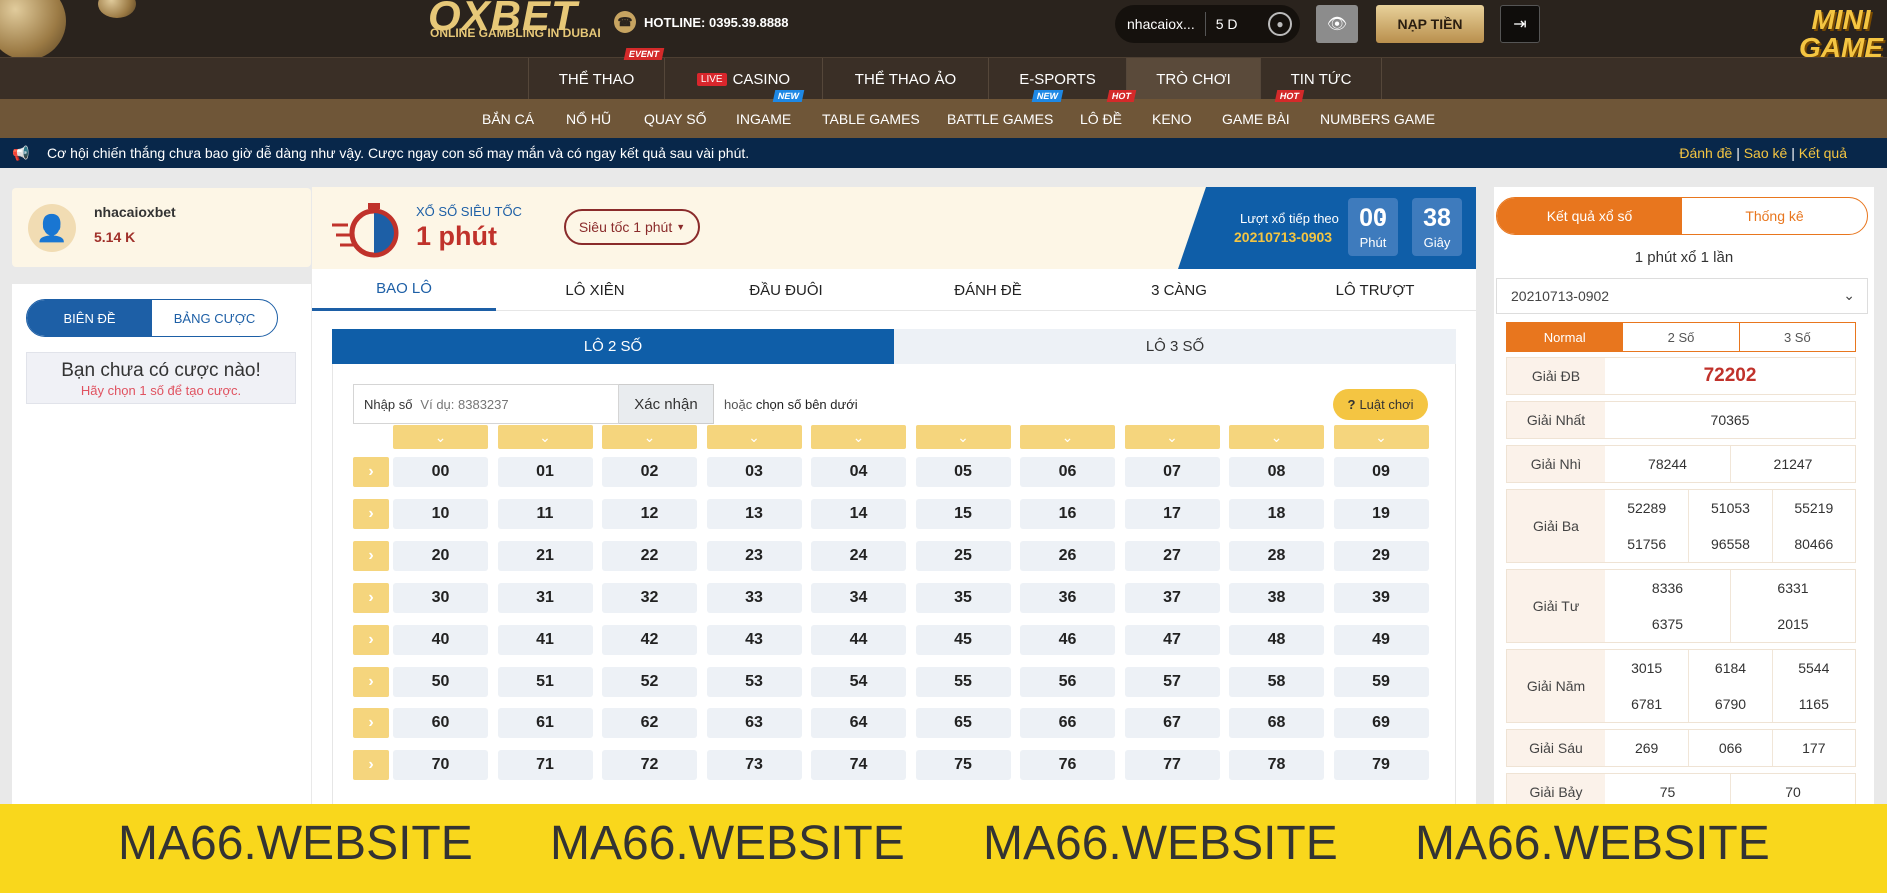 This screenshot has width=1887, height=893. I want to click on draw-select: 20210713-0902 ⌄, so click(1682, 296).